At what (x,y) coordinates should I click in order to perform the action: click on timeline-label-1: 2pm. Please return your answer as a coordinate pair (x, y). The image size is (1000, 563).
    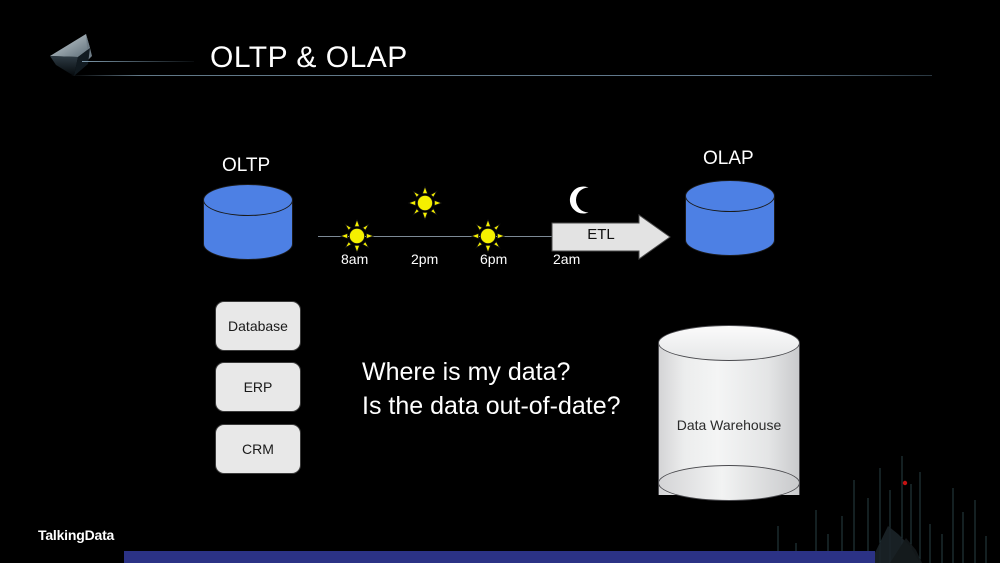
    Looking at the image, I should click on (425, 259).